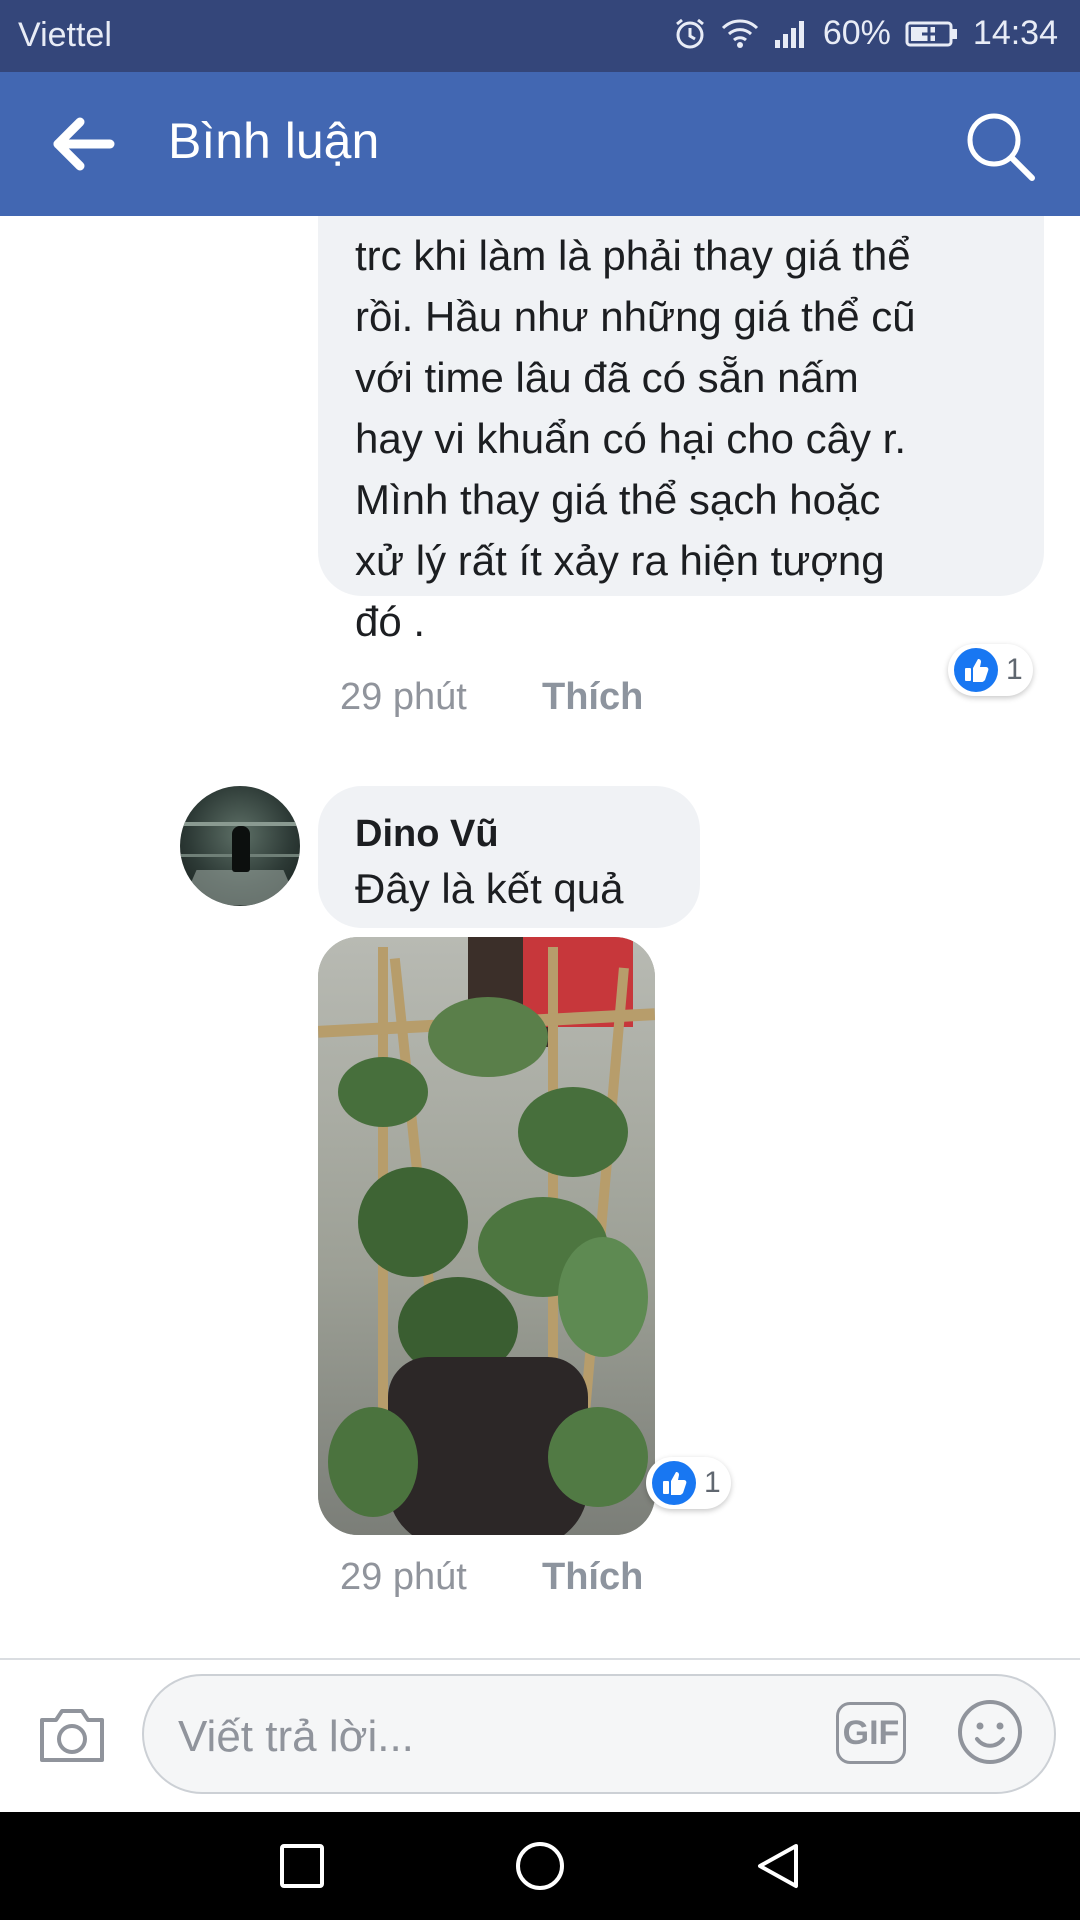  Describe the element at coordinates (740, 34) in the screenshot. I see `wifi-icon` at that location.